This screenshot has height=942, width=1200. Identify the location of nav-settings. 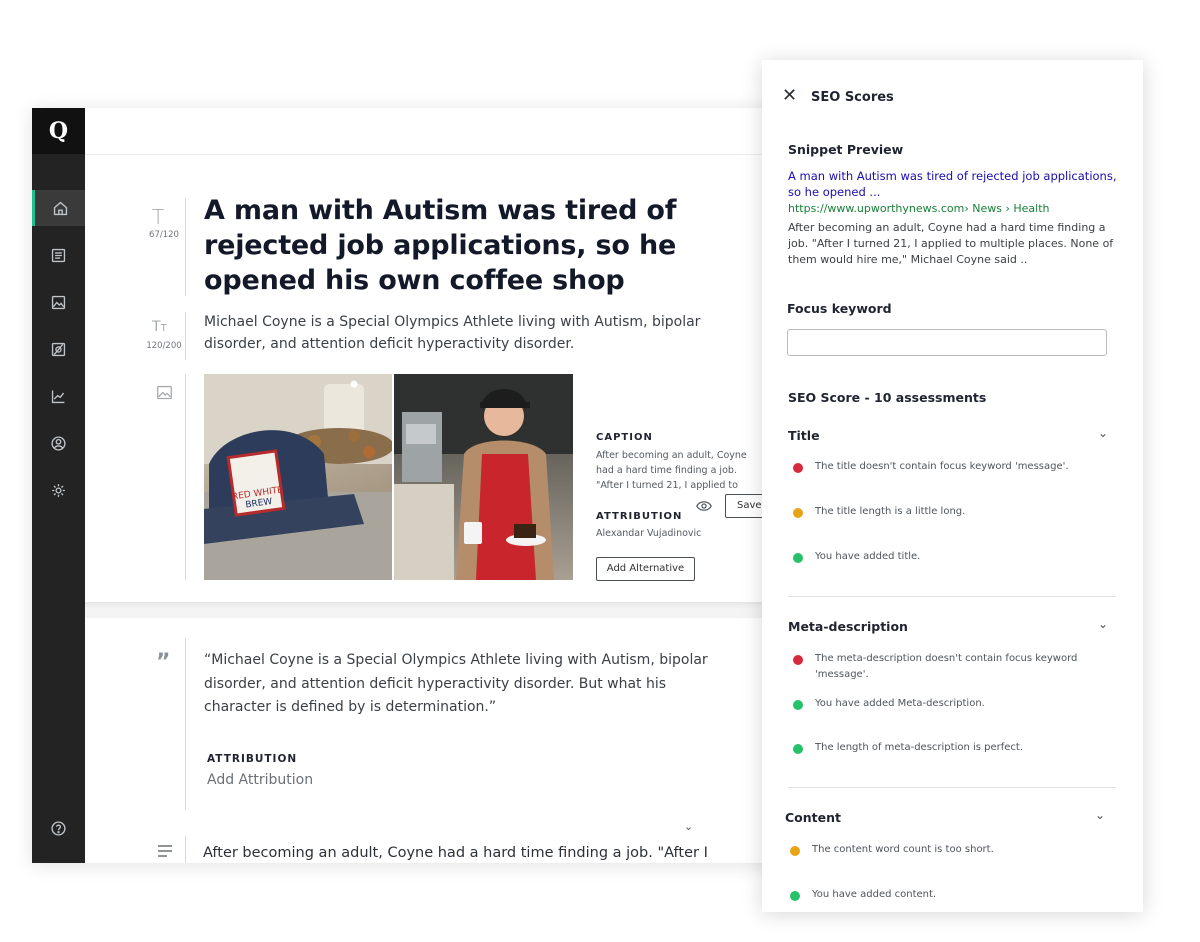
(58, 490).